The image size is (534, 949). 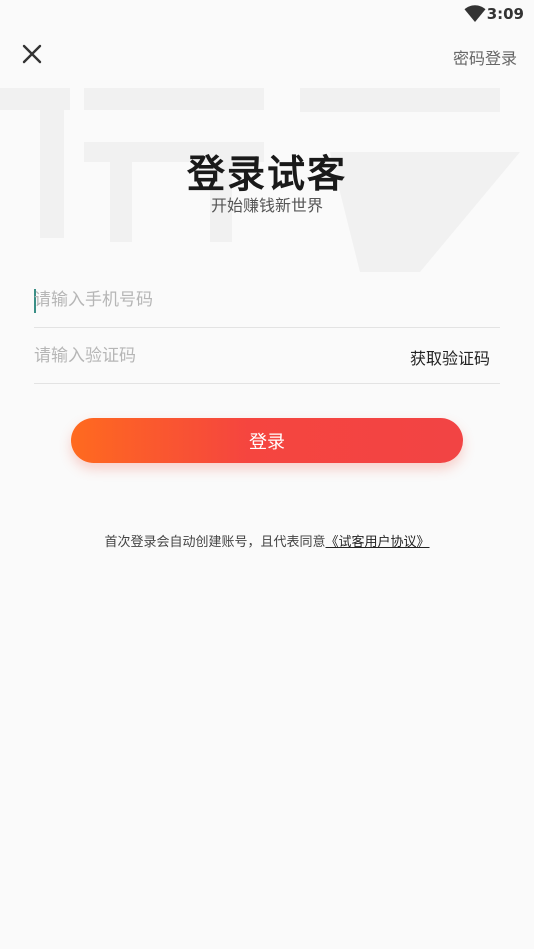 What do you see at coordinates (215, 542) in the screenshot?
I see `agreement-label: 首次登录会自动创建账号，且代表同意` at bounding box center [215, 542].